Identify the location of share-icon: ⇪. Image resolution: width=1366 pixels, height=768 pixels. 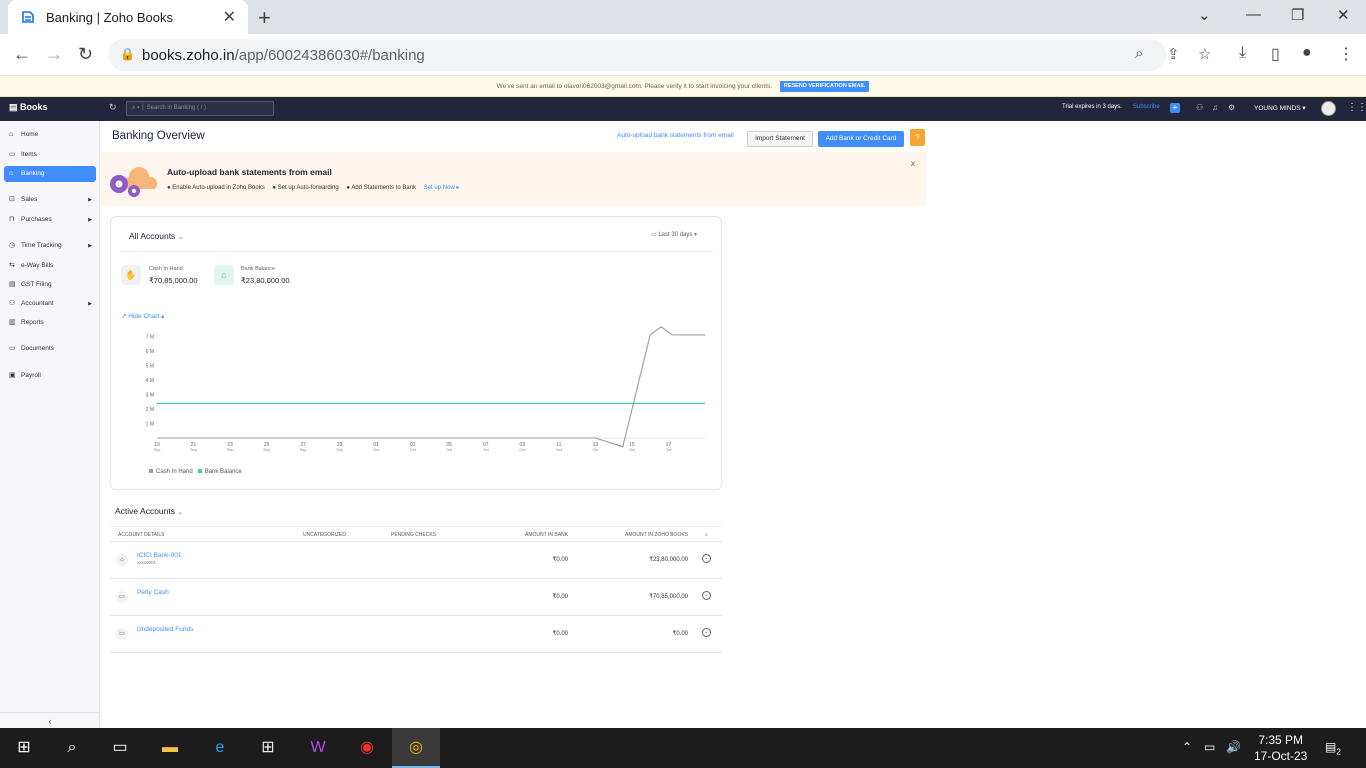
(1173, 54).